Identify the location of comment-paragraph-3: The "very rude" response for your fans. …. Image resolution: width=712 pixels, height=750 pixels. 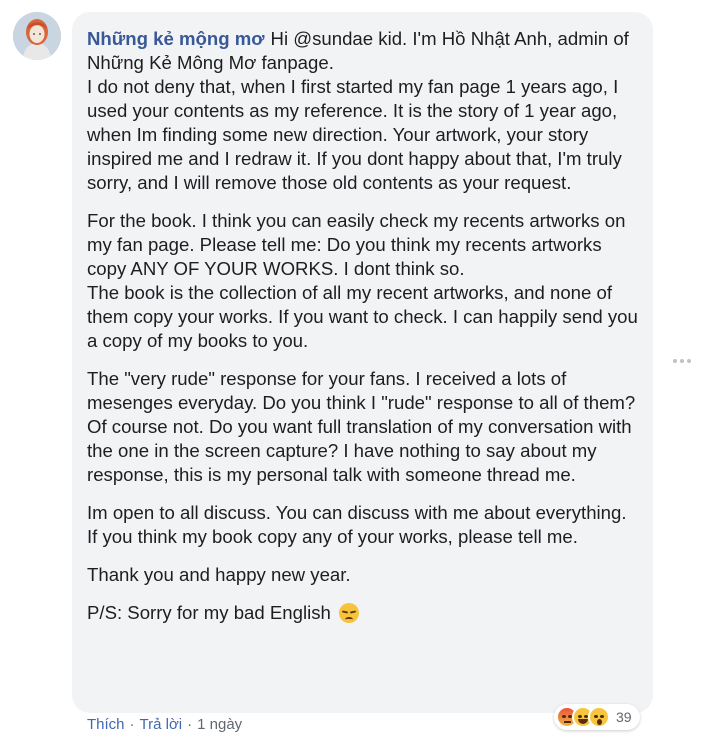
(361, 426).